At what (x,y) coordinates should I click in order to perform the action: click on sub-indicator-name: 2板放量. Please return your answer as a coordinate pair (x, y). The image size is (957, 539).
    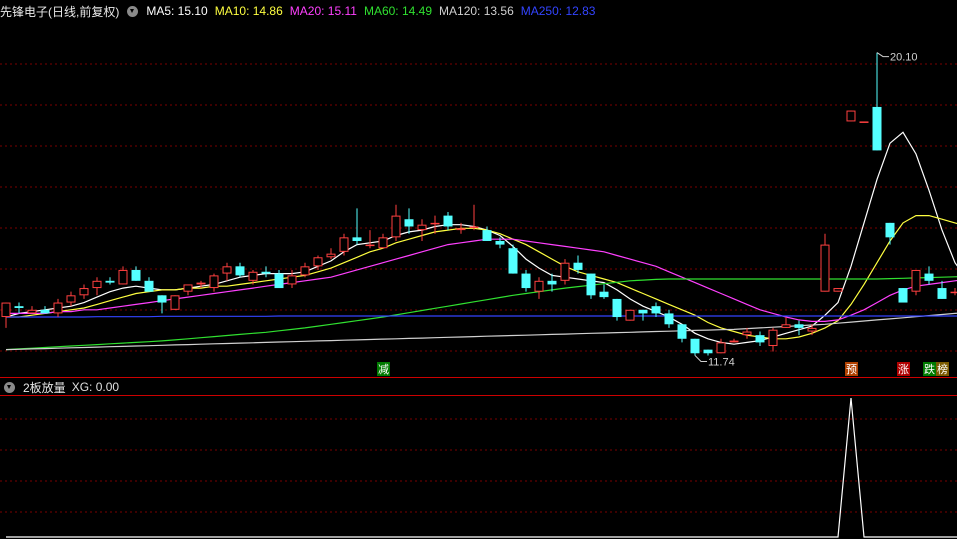
    Looking at the image, I should click on (44, 387).